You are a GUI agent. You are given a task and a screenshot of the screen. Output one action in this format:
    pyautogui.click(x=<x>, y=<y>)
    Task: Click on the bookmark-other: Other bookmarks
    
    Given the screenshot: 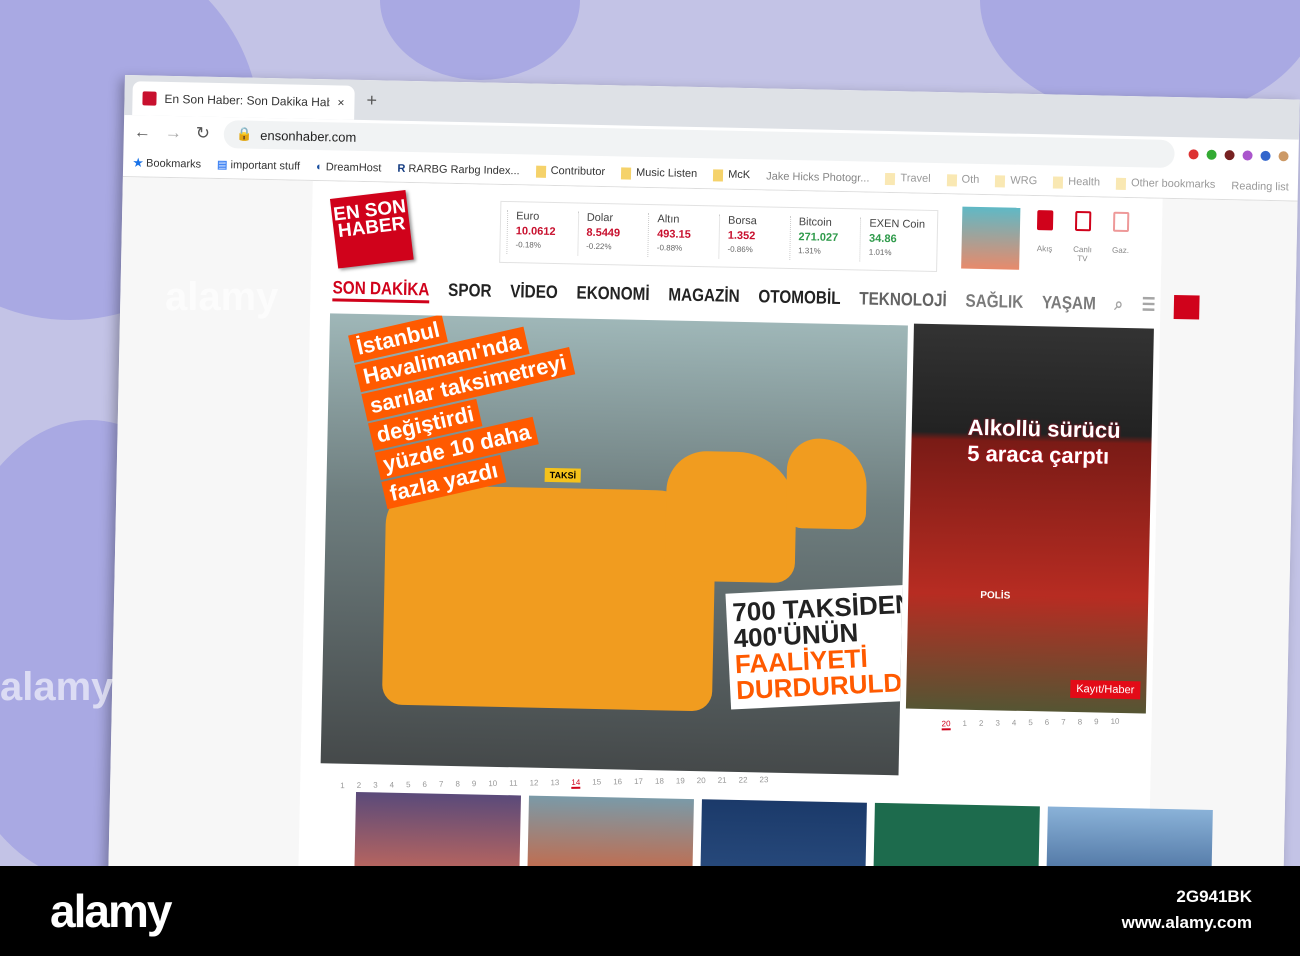 What is the action you would take?
    pyautogui.click(x=1165, y=184)
    